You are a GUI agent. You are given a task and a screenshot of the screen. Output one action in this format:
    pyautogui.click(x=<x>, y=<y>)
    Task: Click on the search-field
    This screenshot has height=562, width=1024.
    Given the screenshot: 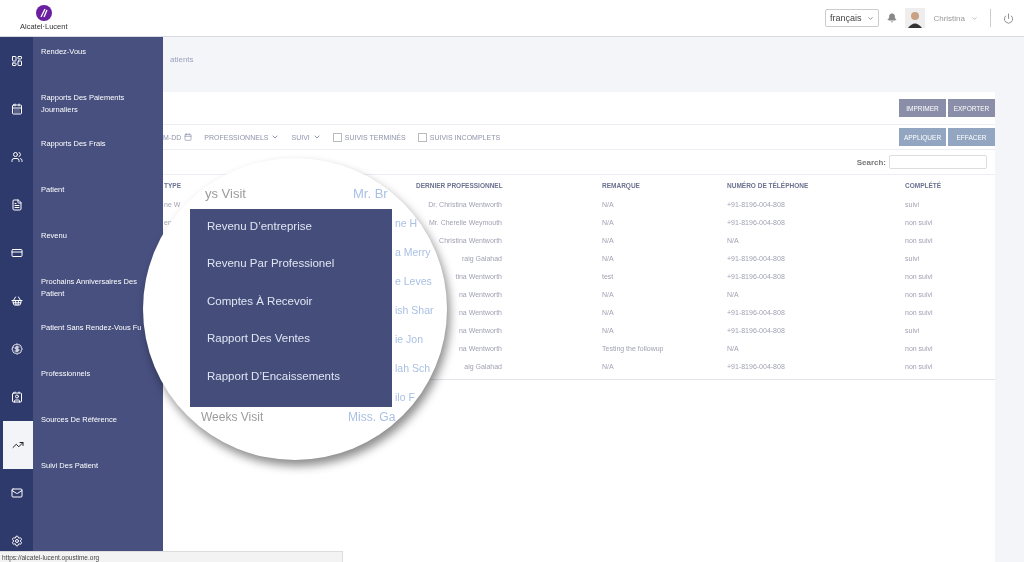 What is the action you would take?
    pyautogui.click(x=938, y=162)
    